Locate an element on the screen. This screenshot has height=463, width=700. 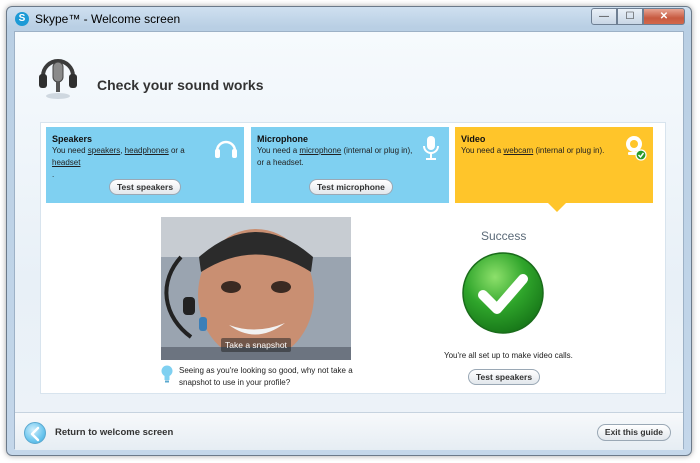
video-description: You need a webcam (internal or plug in). is located at coordinates (541, 151).